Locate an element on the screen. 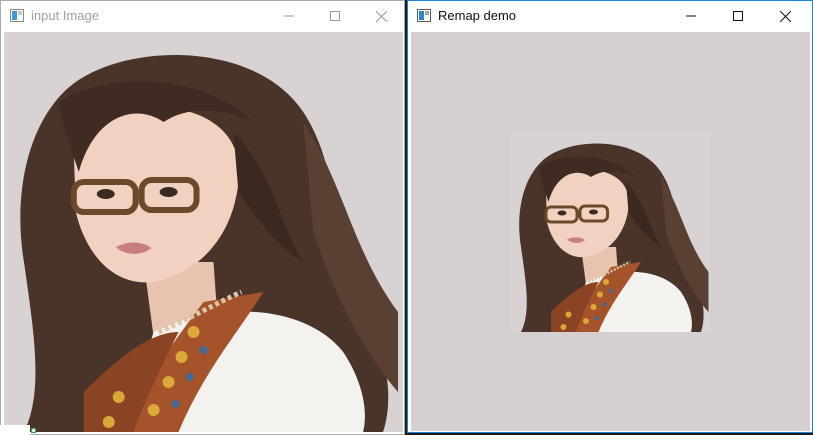 This screenshot has height=435, width=813. window-title: Remap demo is located at coordinates (477, 15).